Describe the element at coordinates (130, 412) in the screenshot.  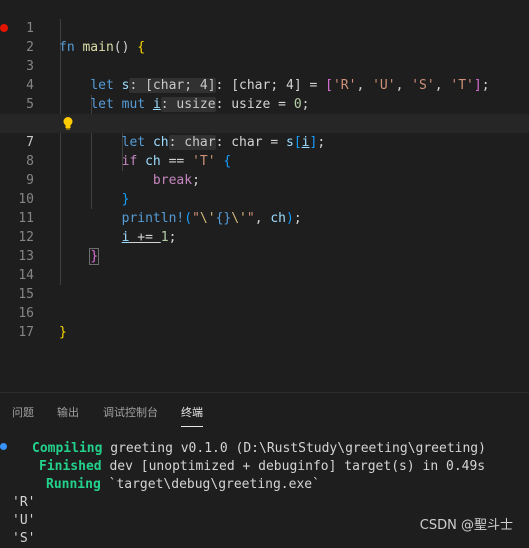
I see `tab-debug-console: 调试控制台` at that location.